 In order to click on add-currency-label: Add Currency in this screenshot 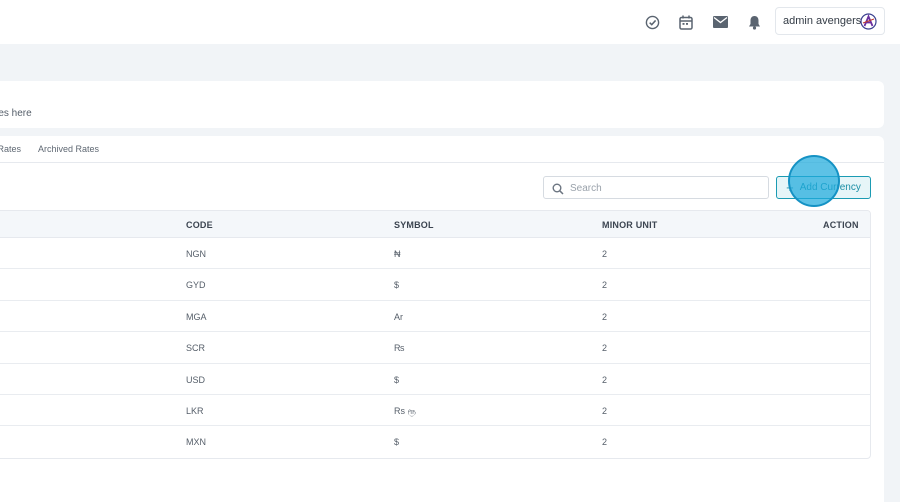, I will do `click(830, 187)`.